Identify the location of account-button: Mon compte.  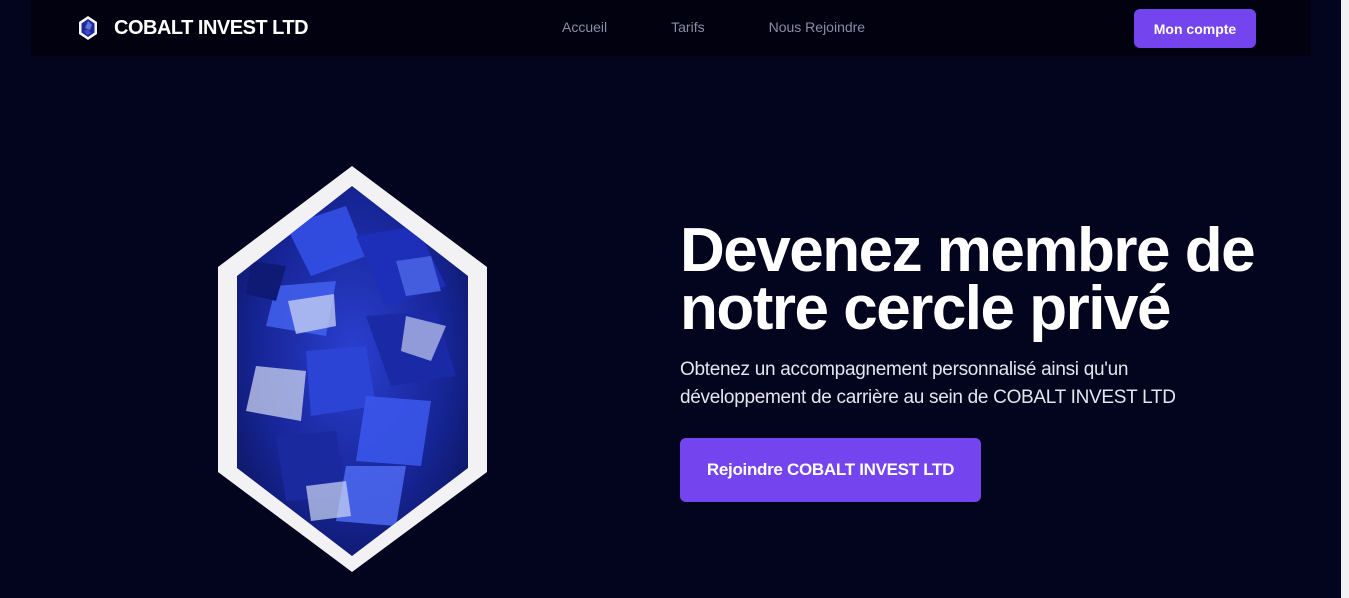
(1195, 28).